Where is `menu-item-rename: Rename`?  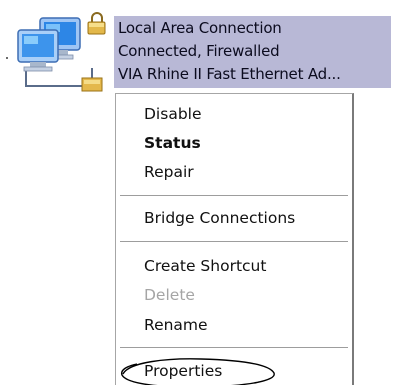
menu-item-rename: Rename is located at coordinates (176, 325).